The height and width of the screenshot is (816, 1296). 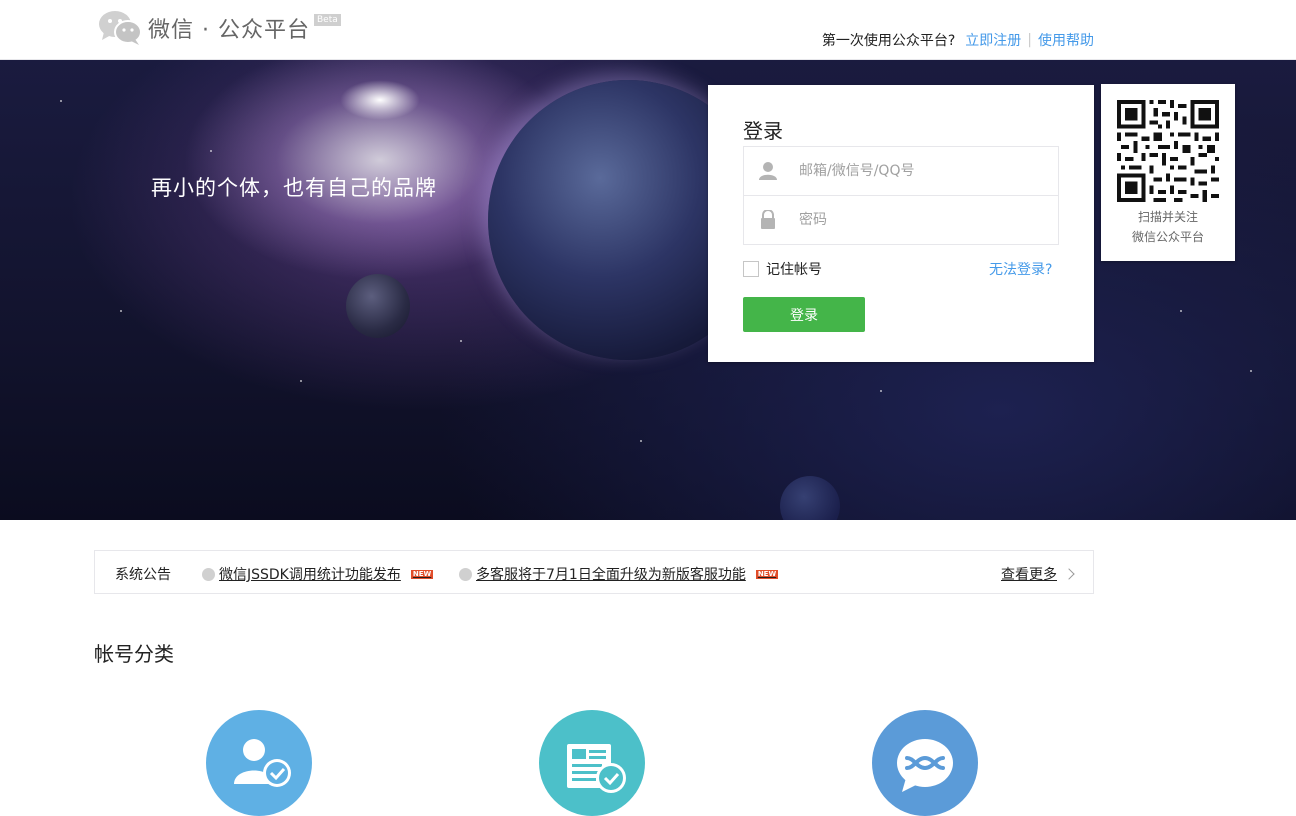 I want to click on password-field, so click(x=901, y=220).